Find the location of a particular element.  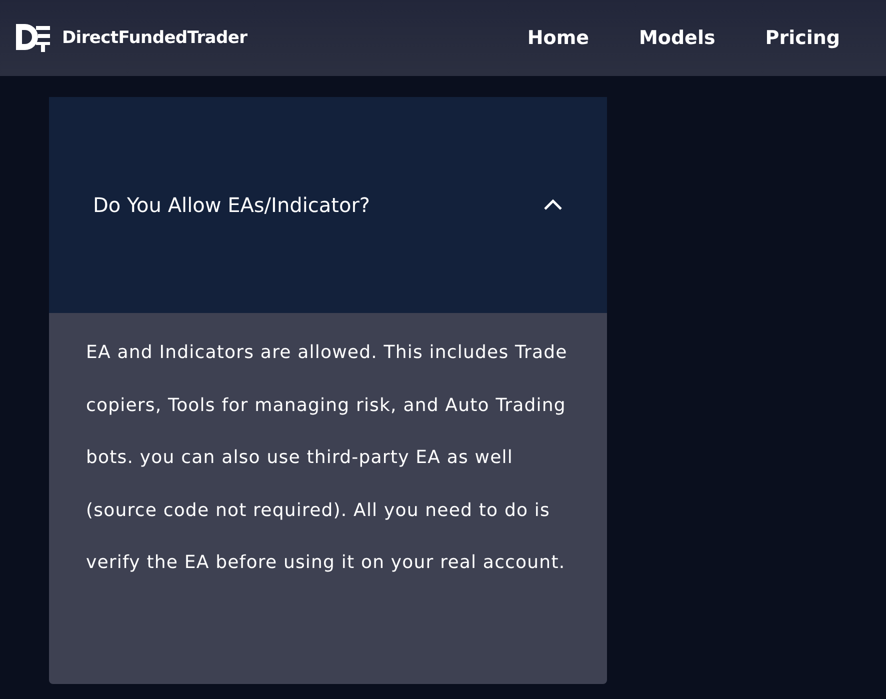

brand-name: DirectFundedTrader is located at coordinates (155, 38).